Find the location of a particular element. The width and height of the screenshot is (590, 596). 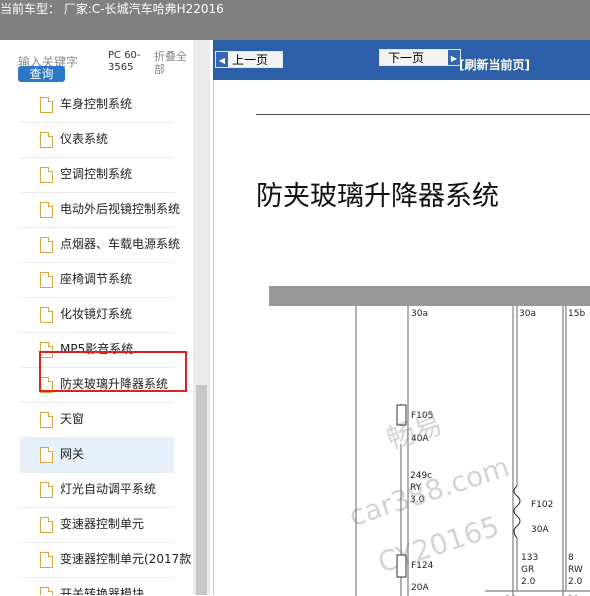

viewer-toolbar: ◀ 上一页 下一页 ▶ [刷新当前页] is located at coordinates (401, 60).